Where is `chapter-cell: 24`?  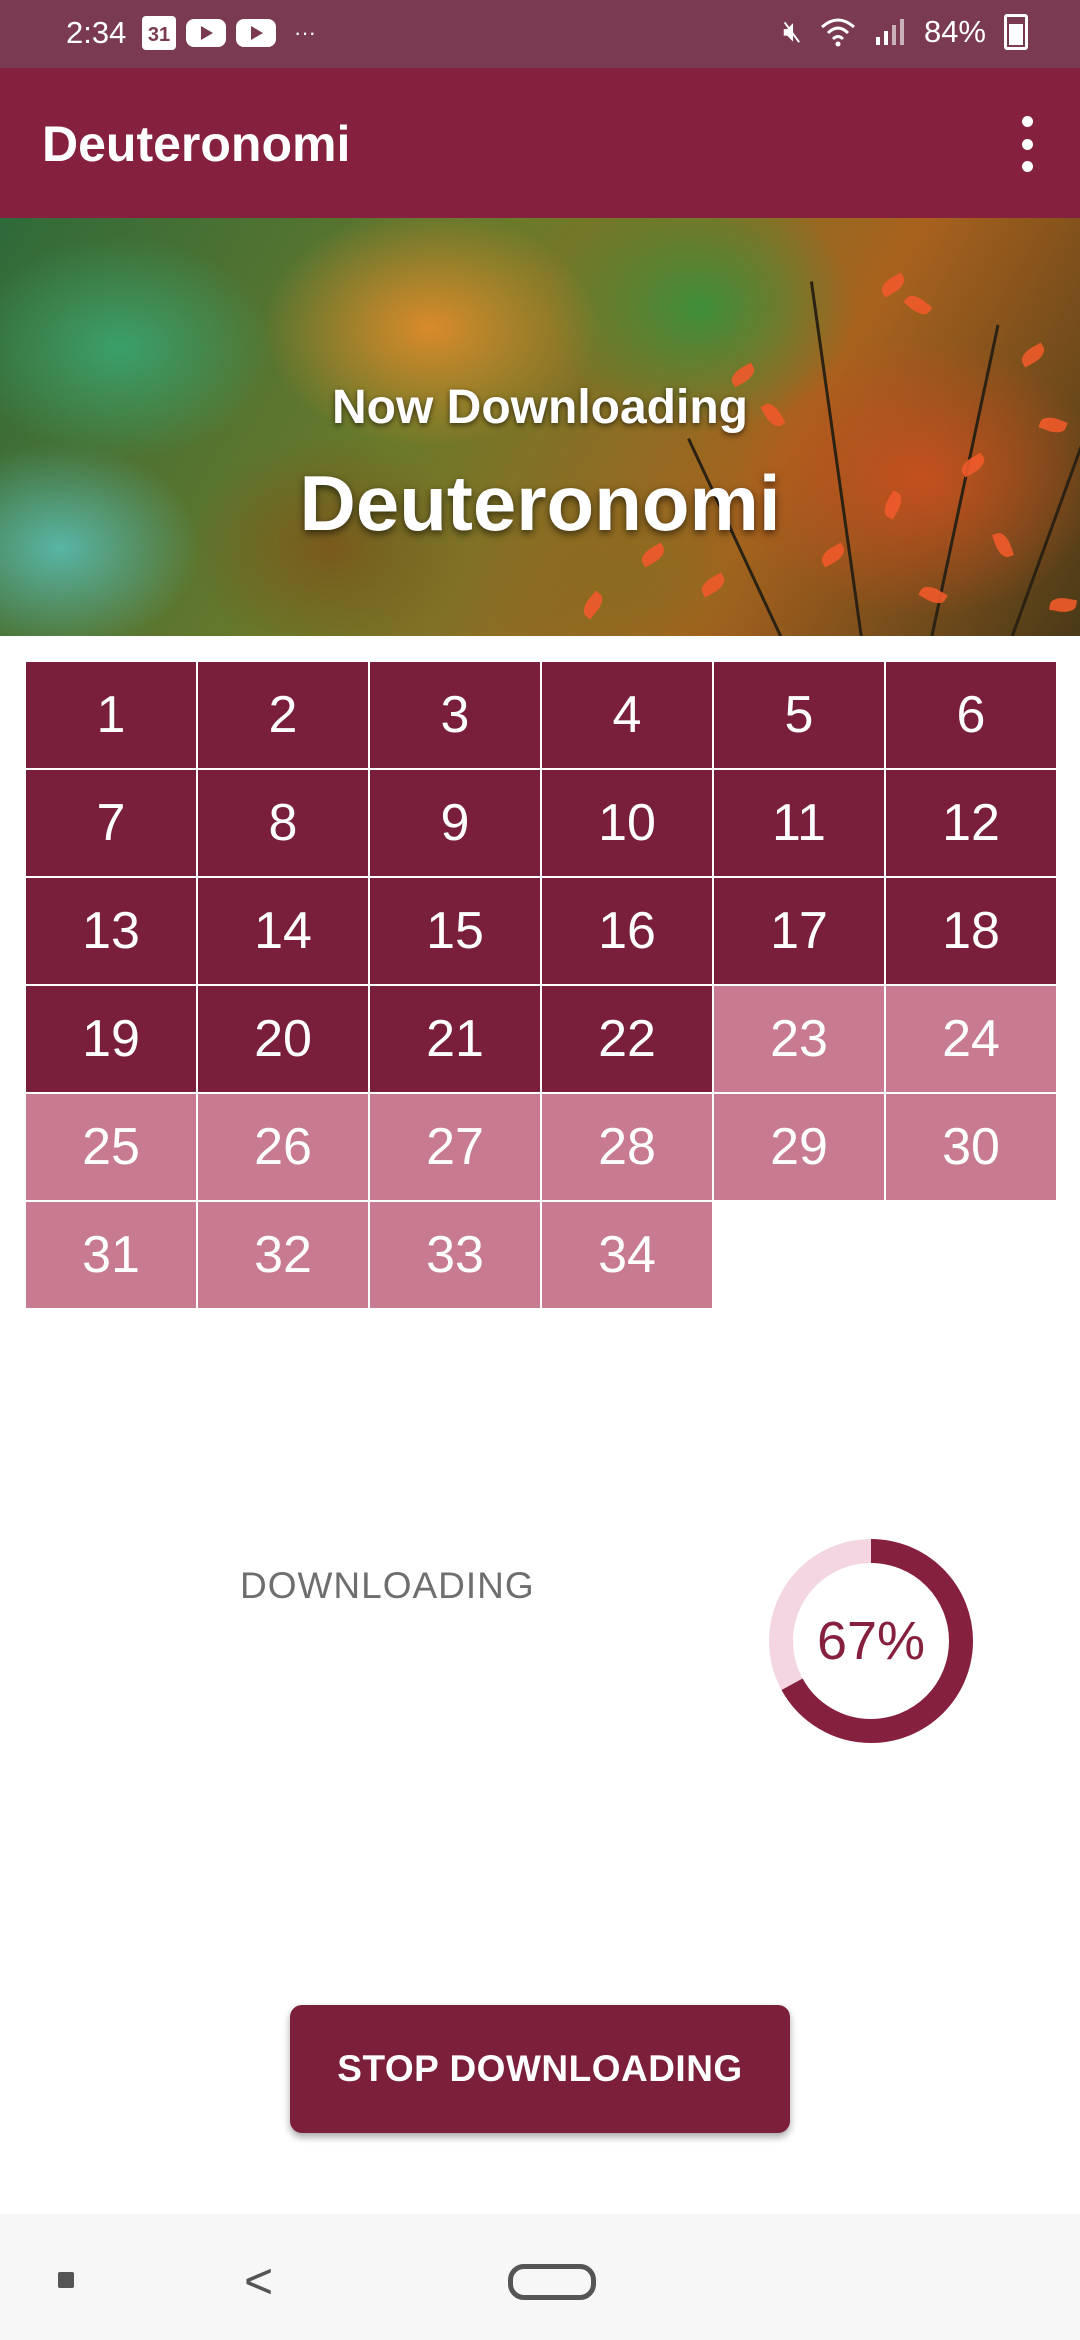 chapter-cell: 24 is located at coordinates (971, 1039).